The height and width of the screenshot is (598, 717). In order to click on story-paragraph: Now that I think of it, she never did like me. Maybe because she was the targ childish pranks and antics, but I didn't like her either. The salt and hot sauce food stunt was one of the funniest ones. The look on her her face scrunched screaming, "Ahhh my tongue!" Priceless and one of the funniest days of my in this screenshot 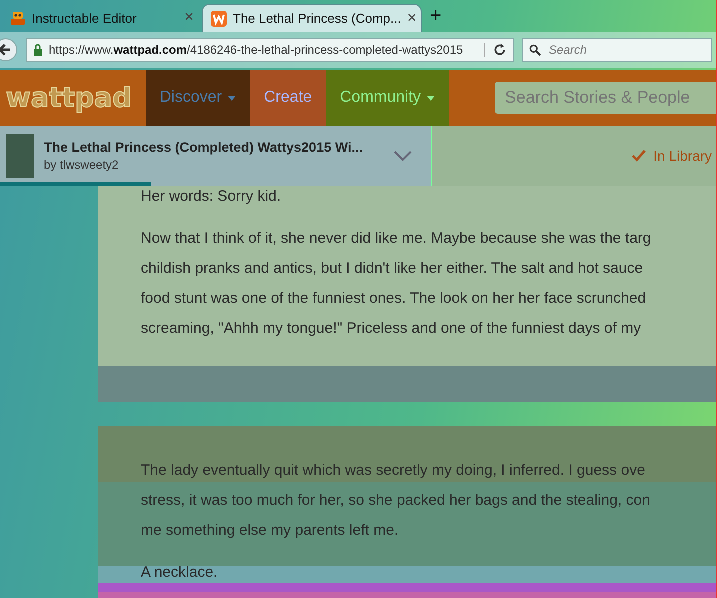, I will do `click(396, 284)`.